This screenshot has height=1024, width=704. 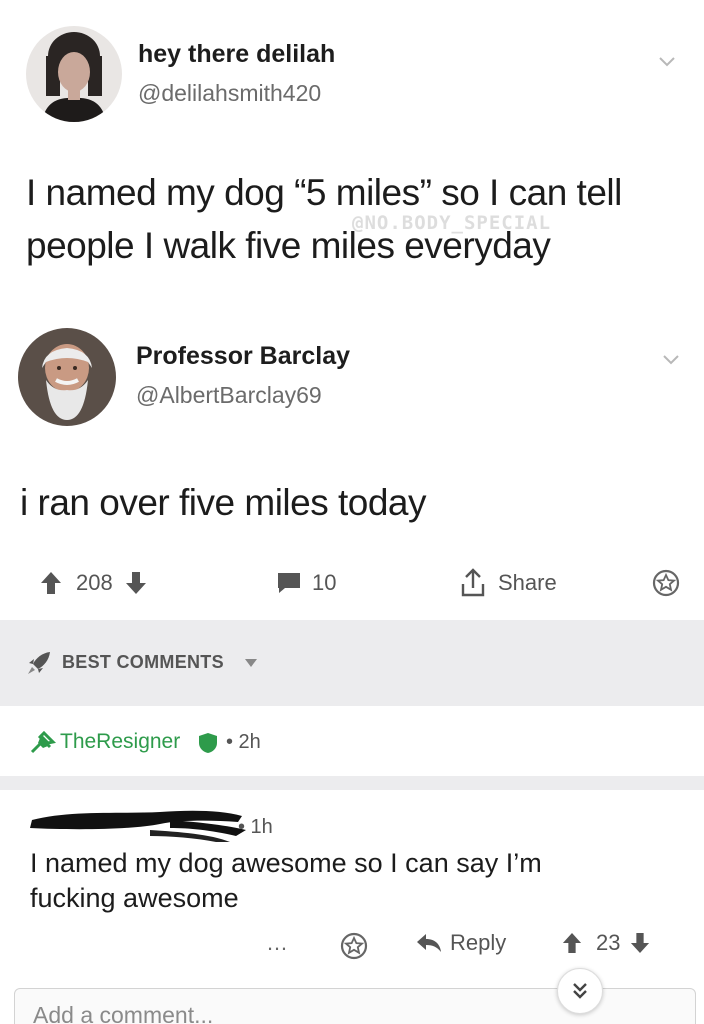 What do you see at coordinates (352, 663) in the screenshot?
I see `sort-comments-bar: BEST COMMENTS` at bounding box center [352, 663].